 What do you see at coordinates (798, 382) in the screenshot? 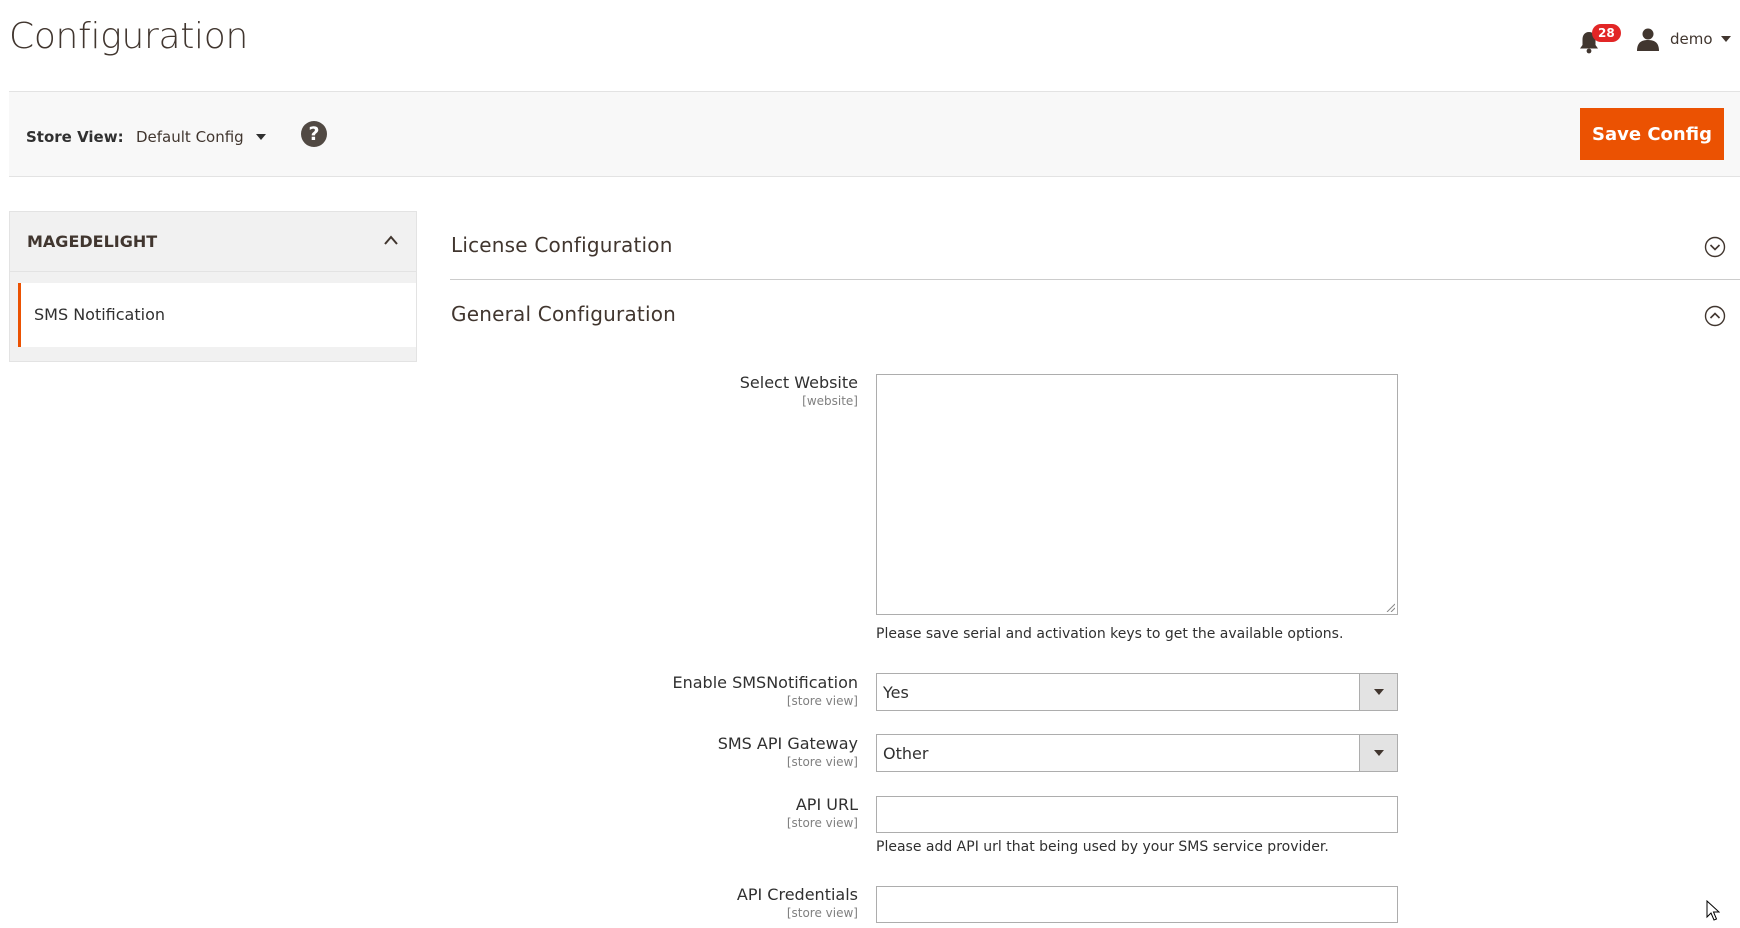
I see `field-label: Select Website` at bounding box center [798, 382].